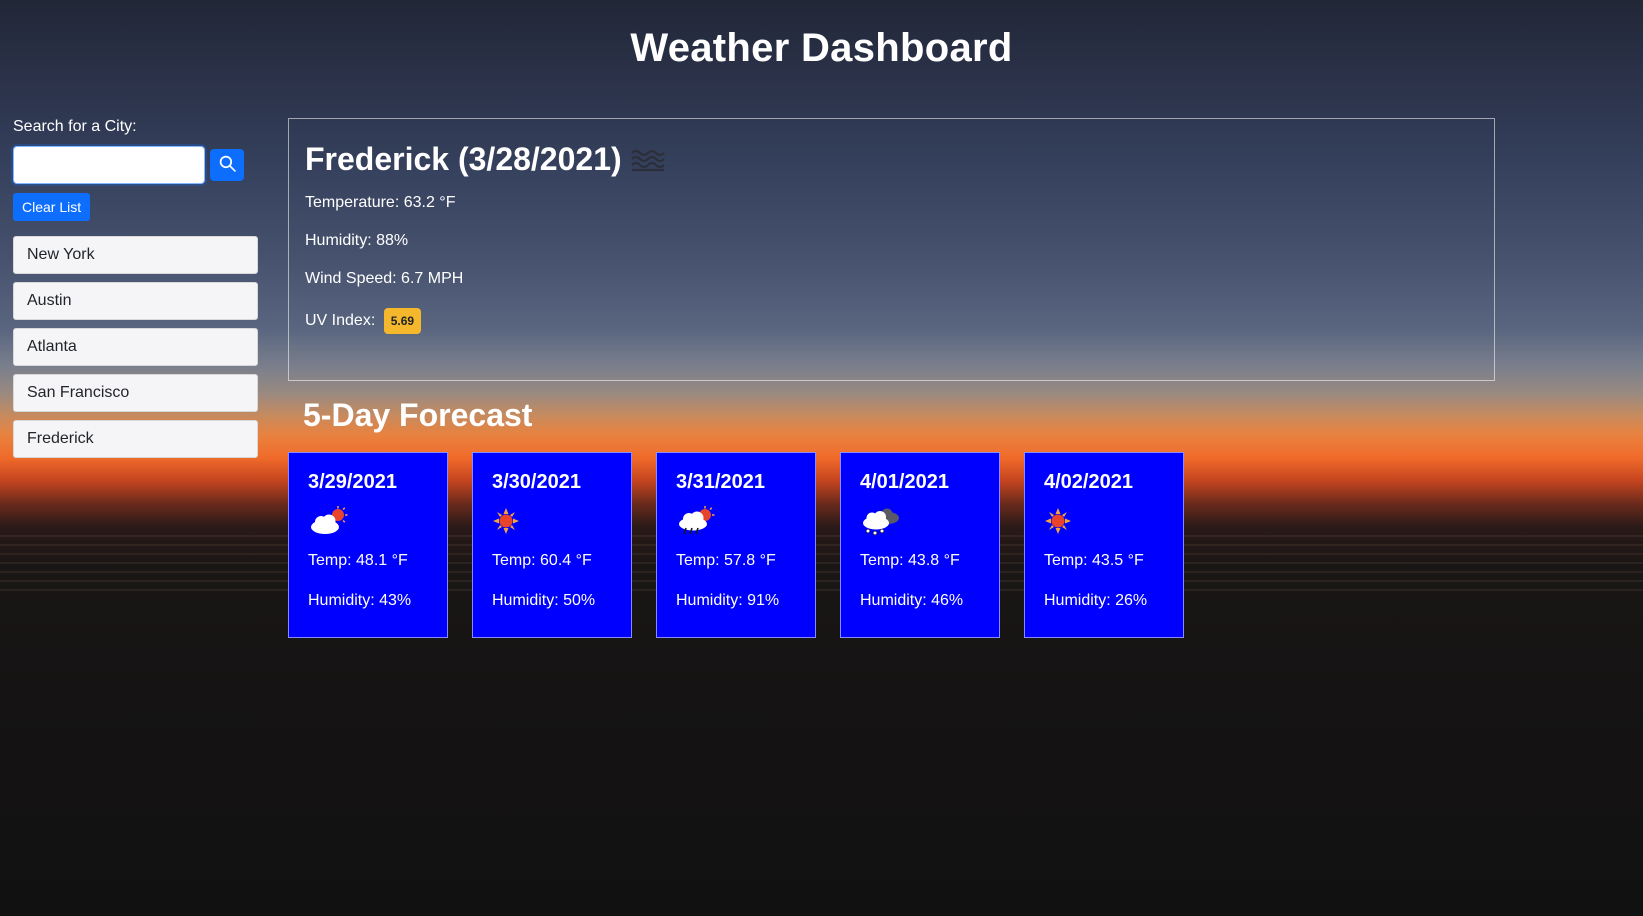  What do you see at coordinates (552, 545) in the screenshot?
I see `forecast-card: 3/30/2021 Temp: 60.4 °F Humidity: 50%` at bounding box center [552, 545].